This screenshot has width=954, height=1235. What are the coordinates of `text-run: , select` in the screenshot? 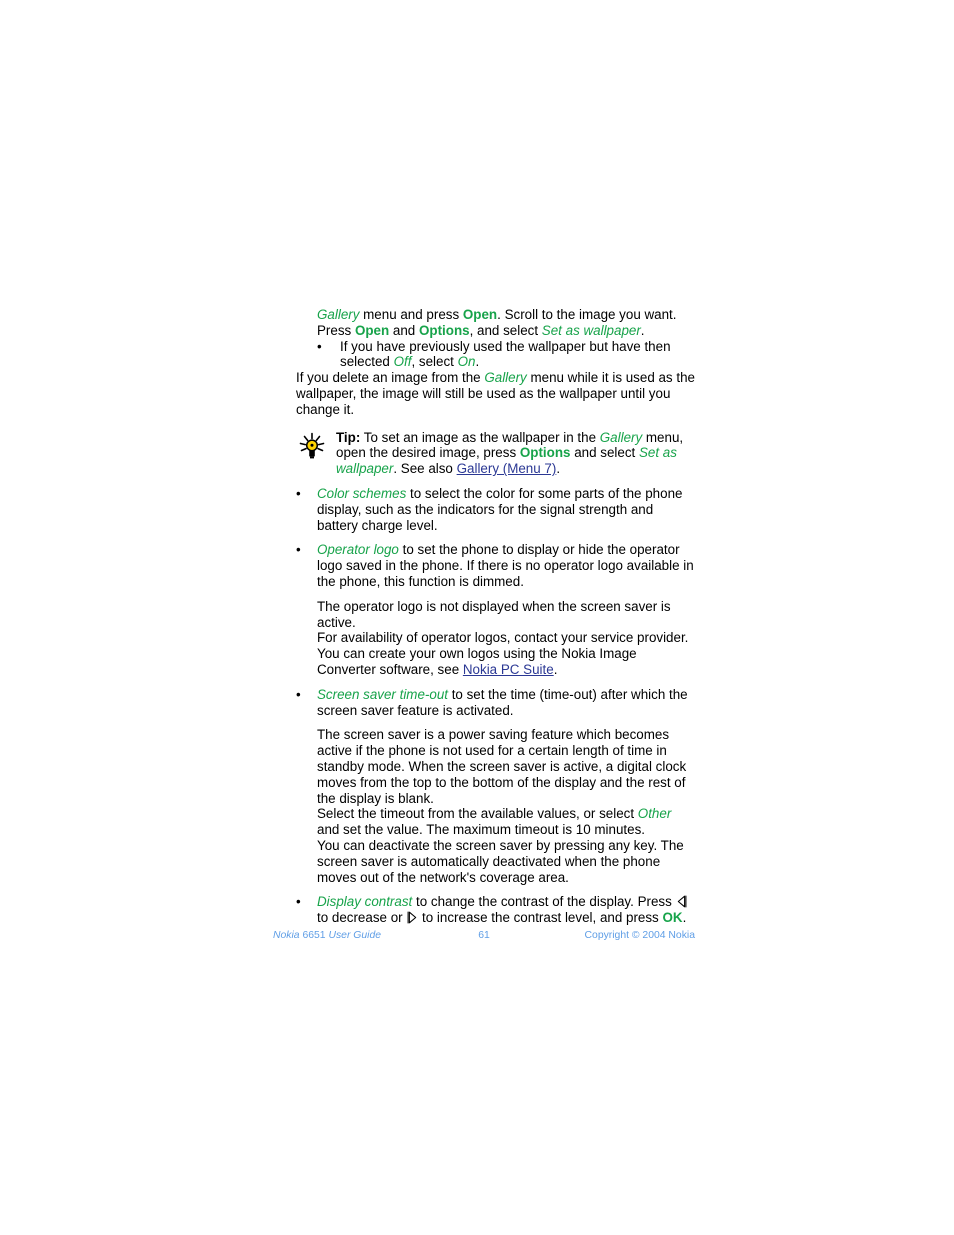 It's located at (434, 362).